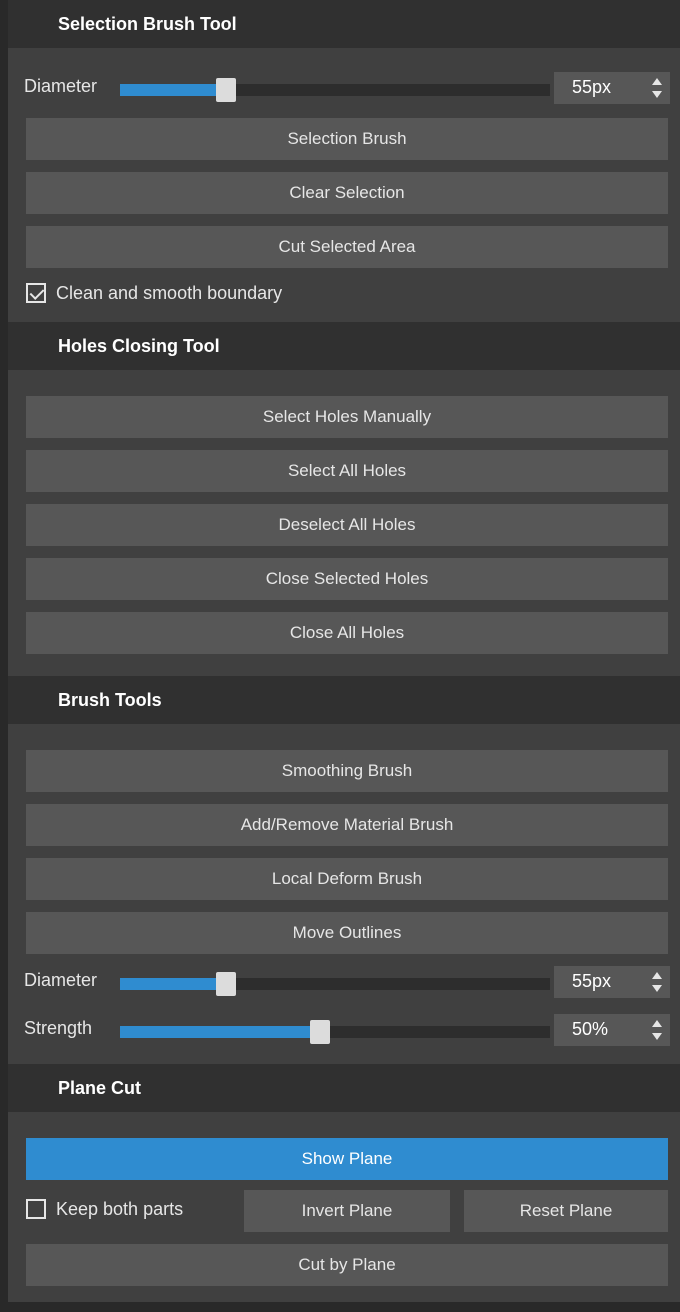 This screenshot has height=1312, width=680. I want to click on close-all-holes-button: Close All Holes, so click(347, 633).